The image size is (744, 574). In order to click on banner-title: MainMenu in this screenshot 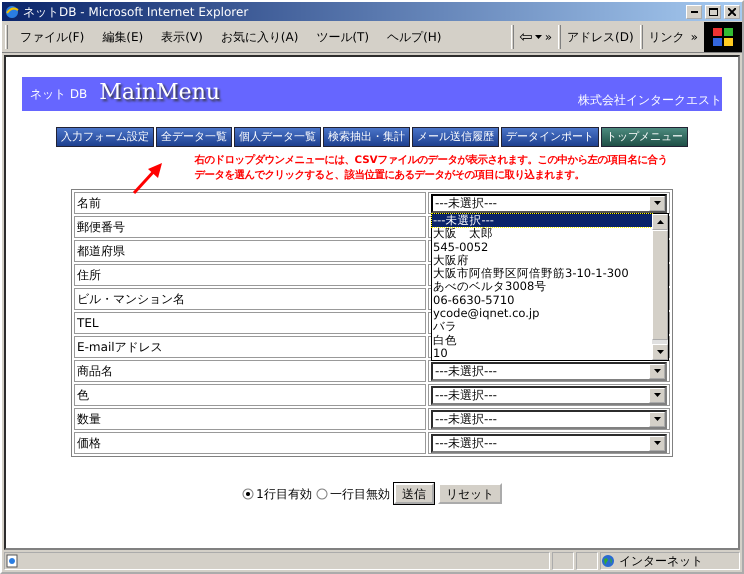, I will do `click(159, 93)`.